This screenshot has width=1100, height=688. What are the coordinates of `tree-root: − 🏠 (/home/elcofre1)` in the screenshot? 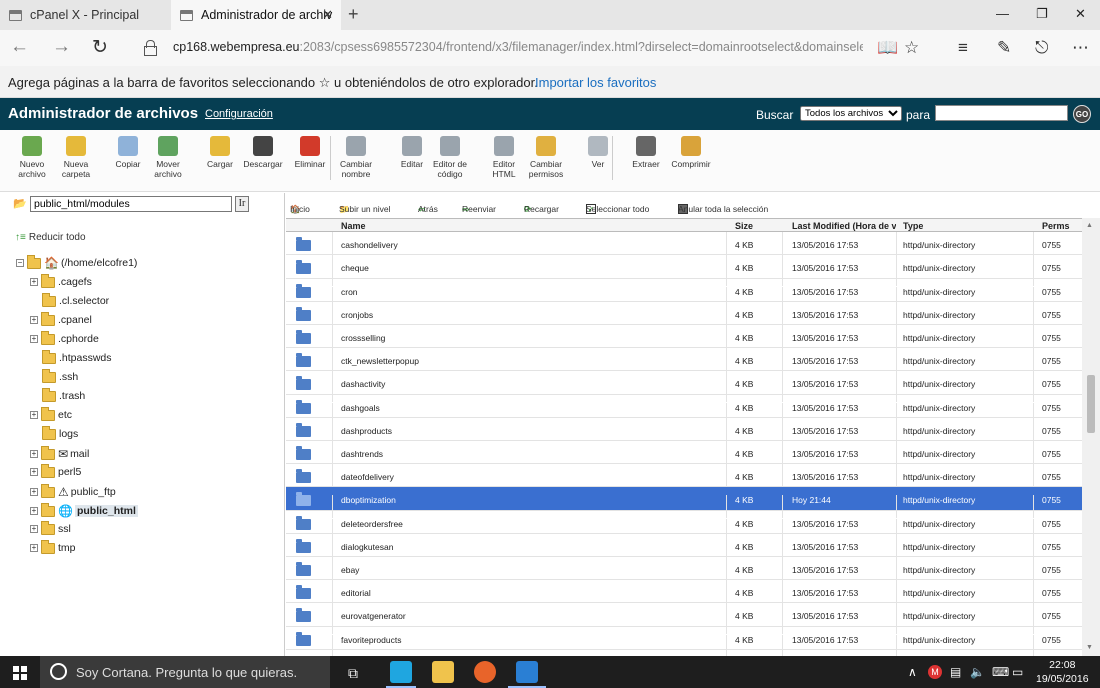 It's located at (76, 262).